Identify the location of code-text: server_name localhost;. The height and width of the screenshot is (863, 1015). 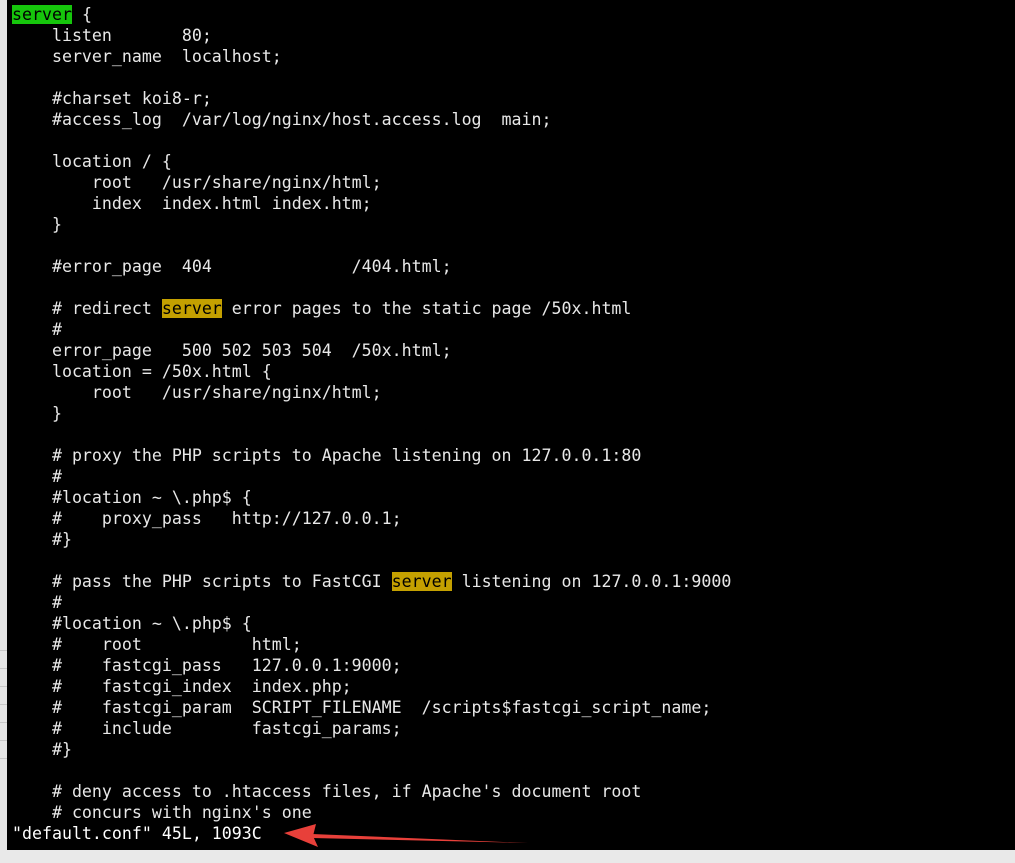
(147, 56).